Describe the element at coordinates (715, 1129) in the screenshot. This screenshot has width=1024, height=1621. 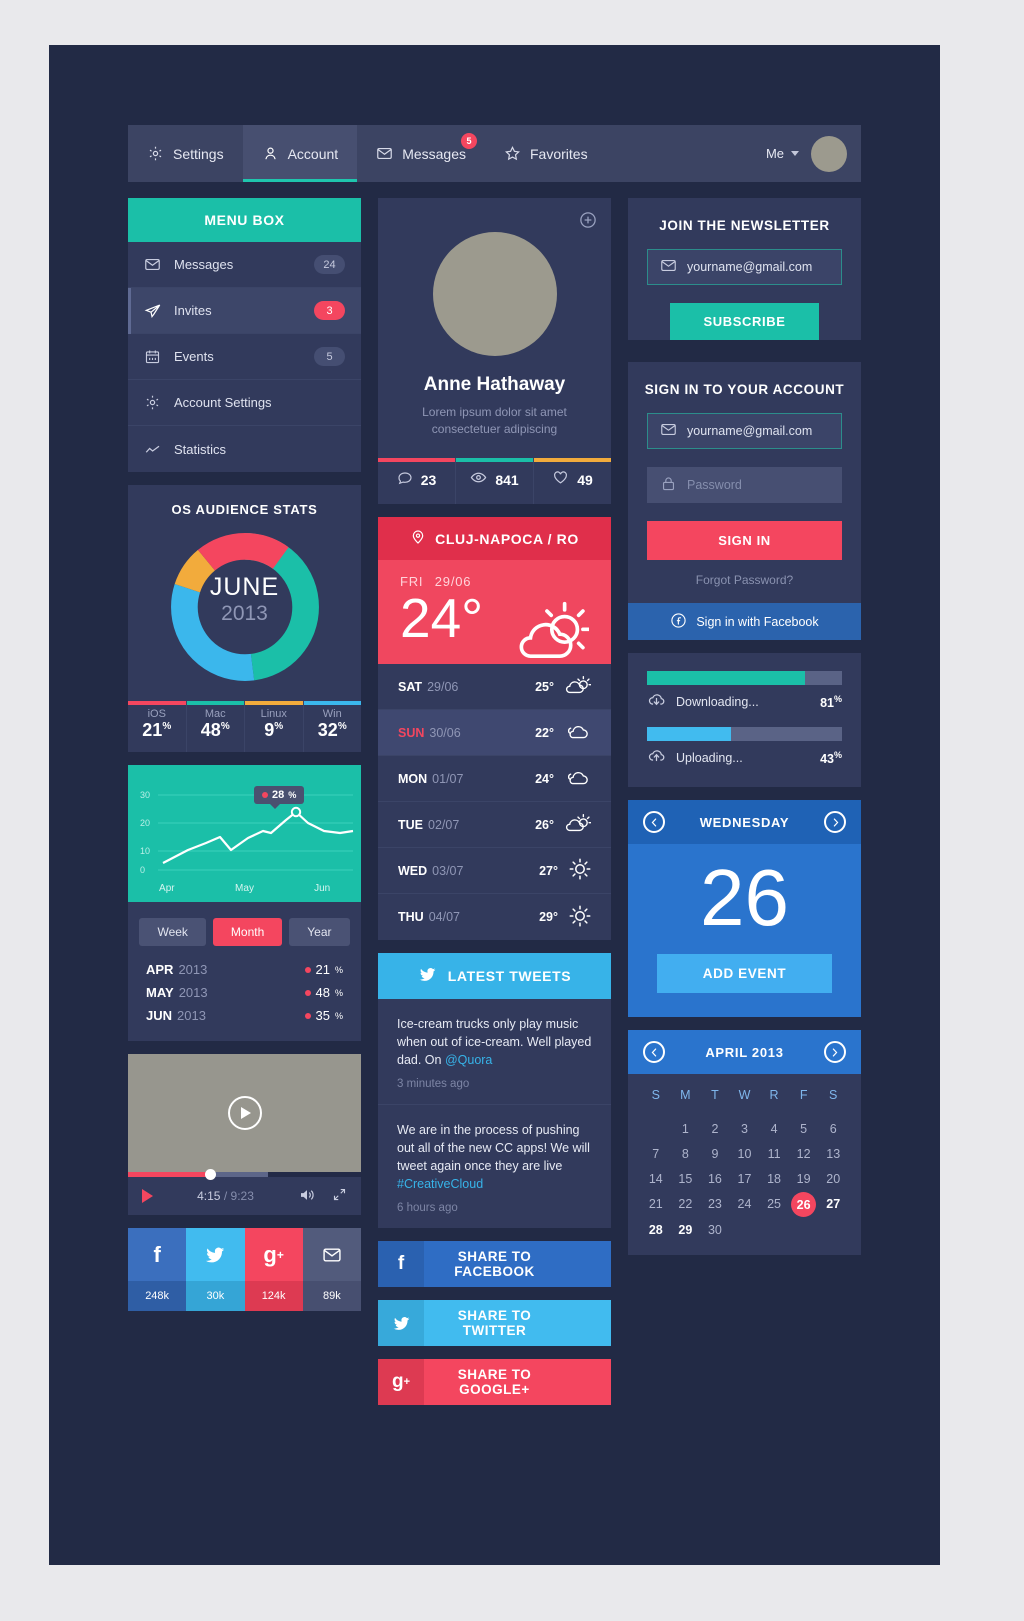
I see `calendar-day: 2` at that location.